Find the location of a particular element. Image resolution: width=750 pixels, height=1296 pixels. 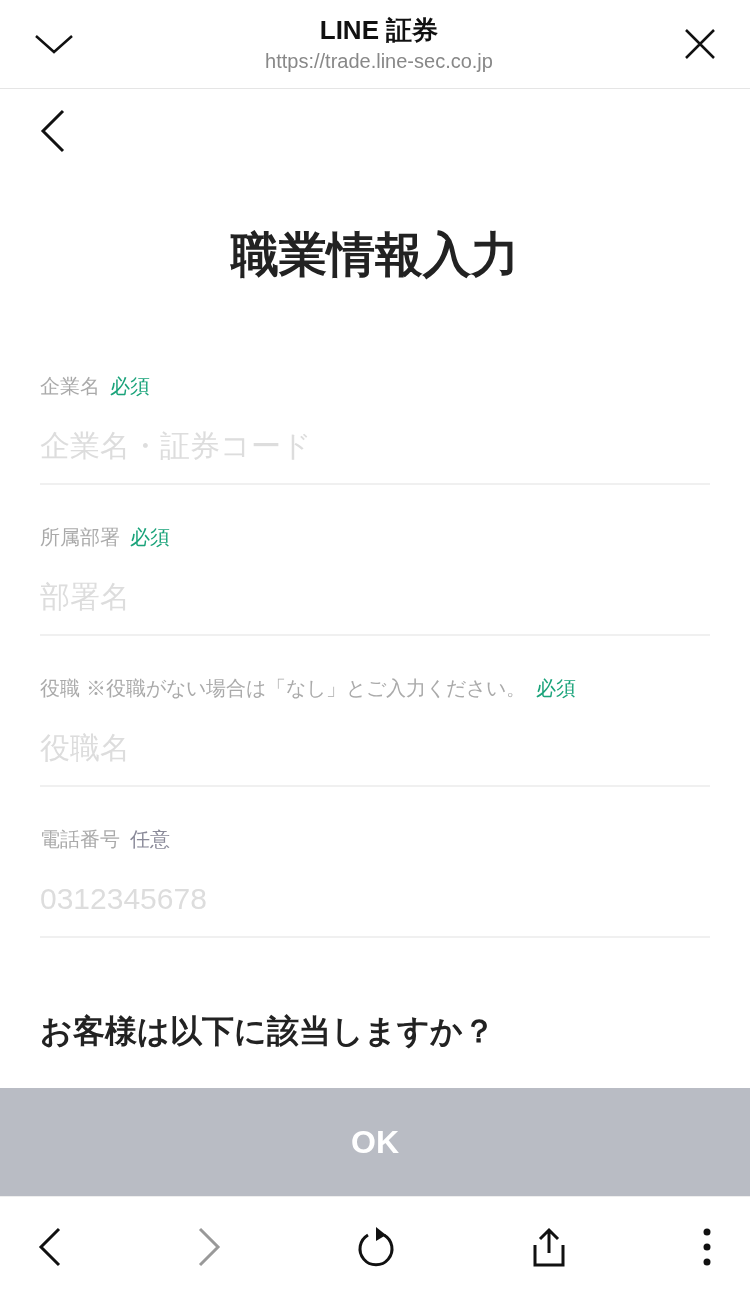

reload-icon is located at coordinates (376, 1246).